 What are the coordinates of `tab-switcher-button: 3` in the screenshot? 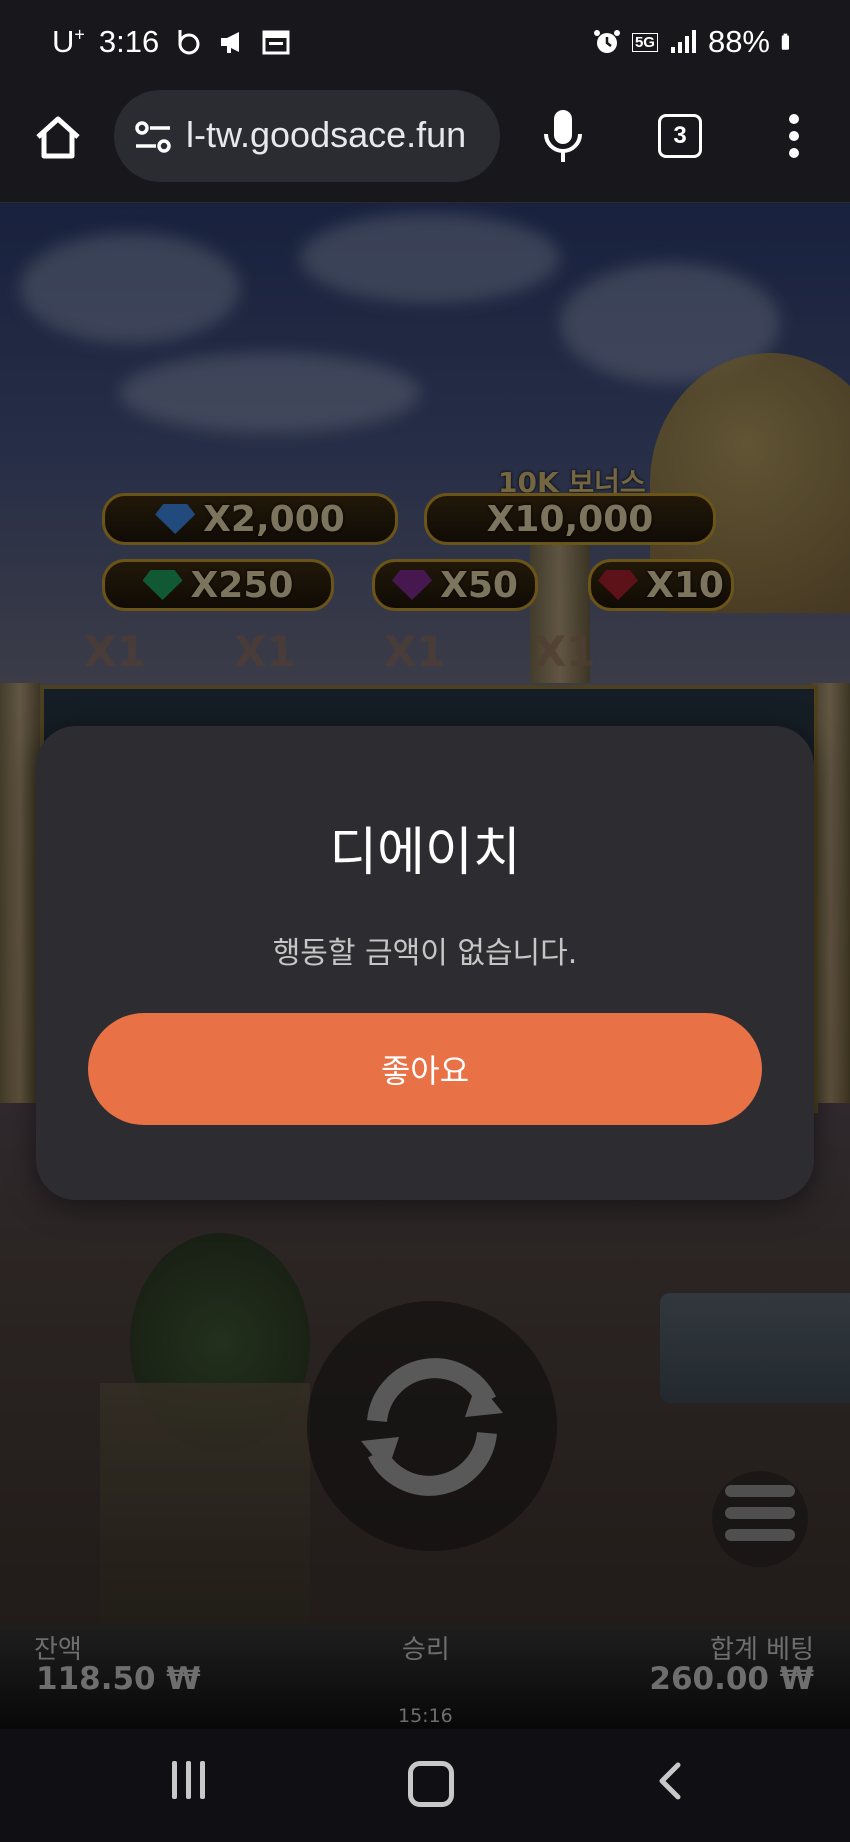 It's located at (680, 136).